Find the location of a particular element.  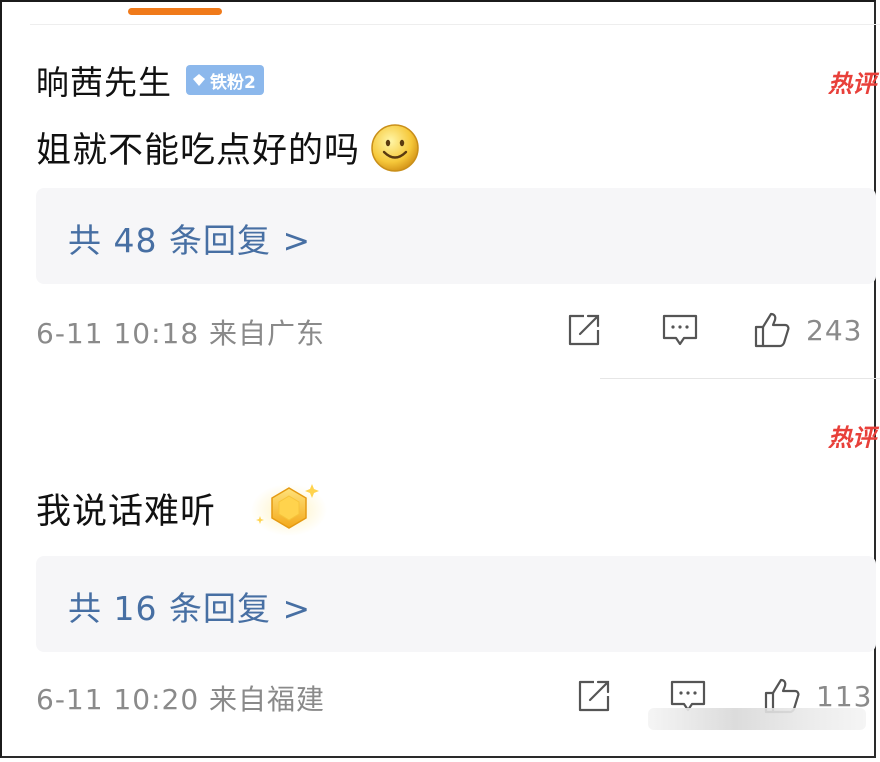

comment-divider is located at coordinates (740, 378).